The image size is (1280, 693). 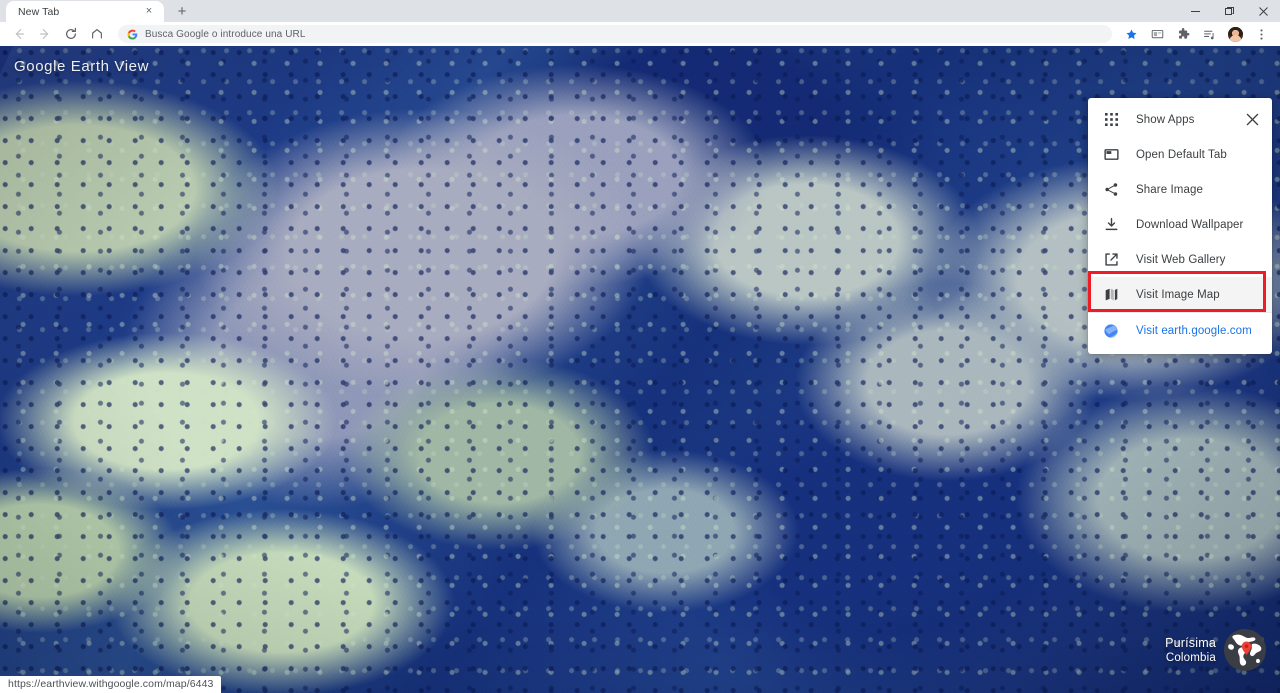 What do you see at coordinates (1111, 225) in the screenshot?
I see `download-icon` at bounding box center [1111, 225].